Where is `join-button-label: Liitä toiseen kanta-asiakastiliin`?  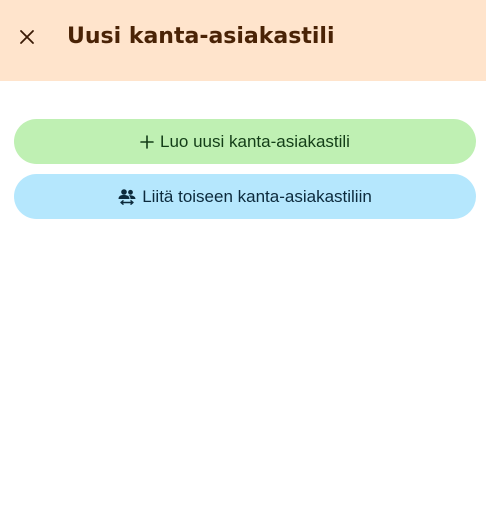 join-button-label: Liitä toiseen kanta-asiakastiliin is located at coordinates (257, 196).